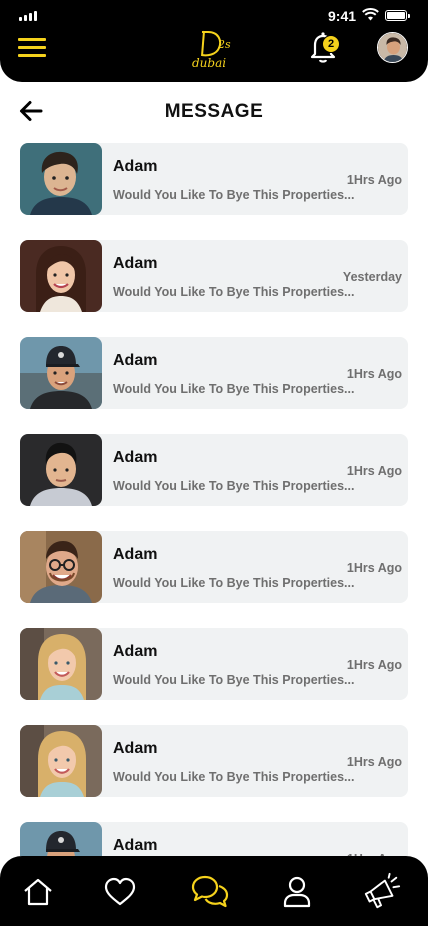 The width and height of the screenshot is (428, 926). I want to click on app-header: 9:41 2s dubai 2, so click(214, 41).